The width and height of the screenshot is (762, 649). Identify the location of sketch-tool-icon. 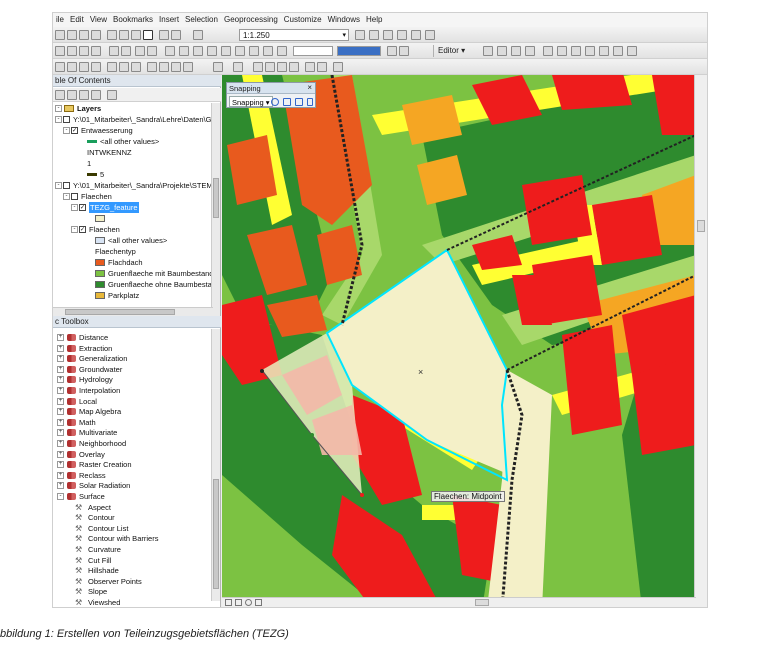
(502, 51).